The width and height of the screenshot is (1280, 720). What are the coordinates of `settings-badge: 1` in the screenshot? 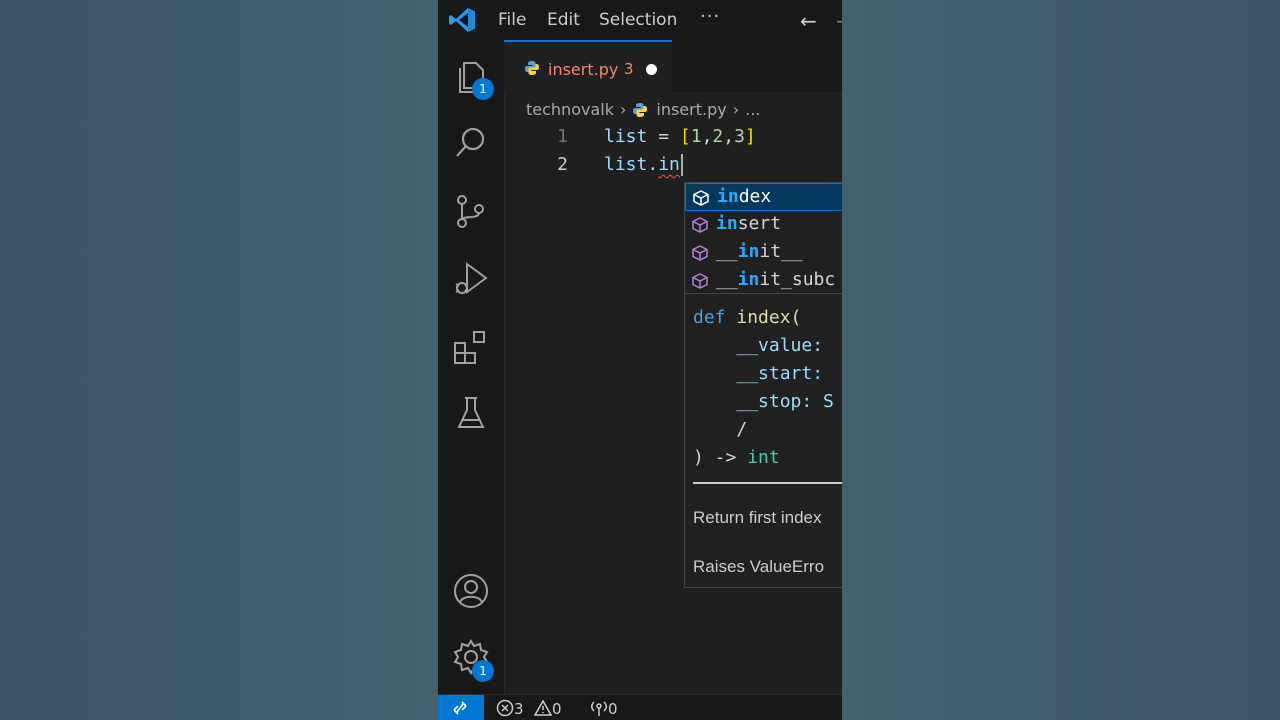 It's located at (483, 671).